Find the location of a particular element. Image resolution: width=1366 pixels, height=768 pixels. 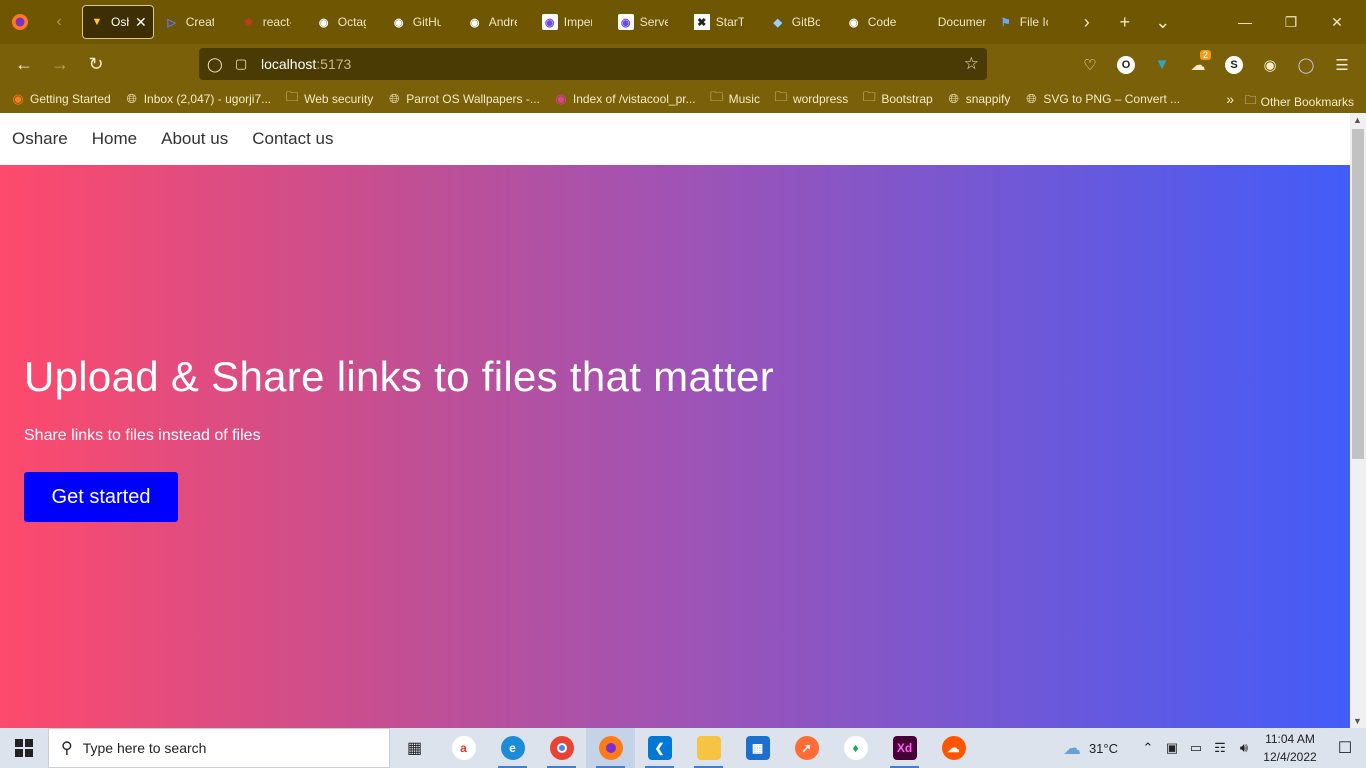

minimize-icon: — is located at coordinates (1245, 22).